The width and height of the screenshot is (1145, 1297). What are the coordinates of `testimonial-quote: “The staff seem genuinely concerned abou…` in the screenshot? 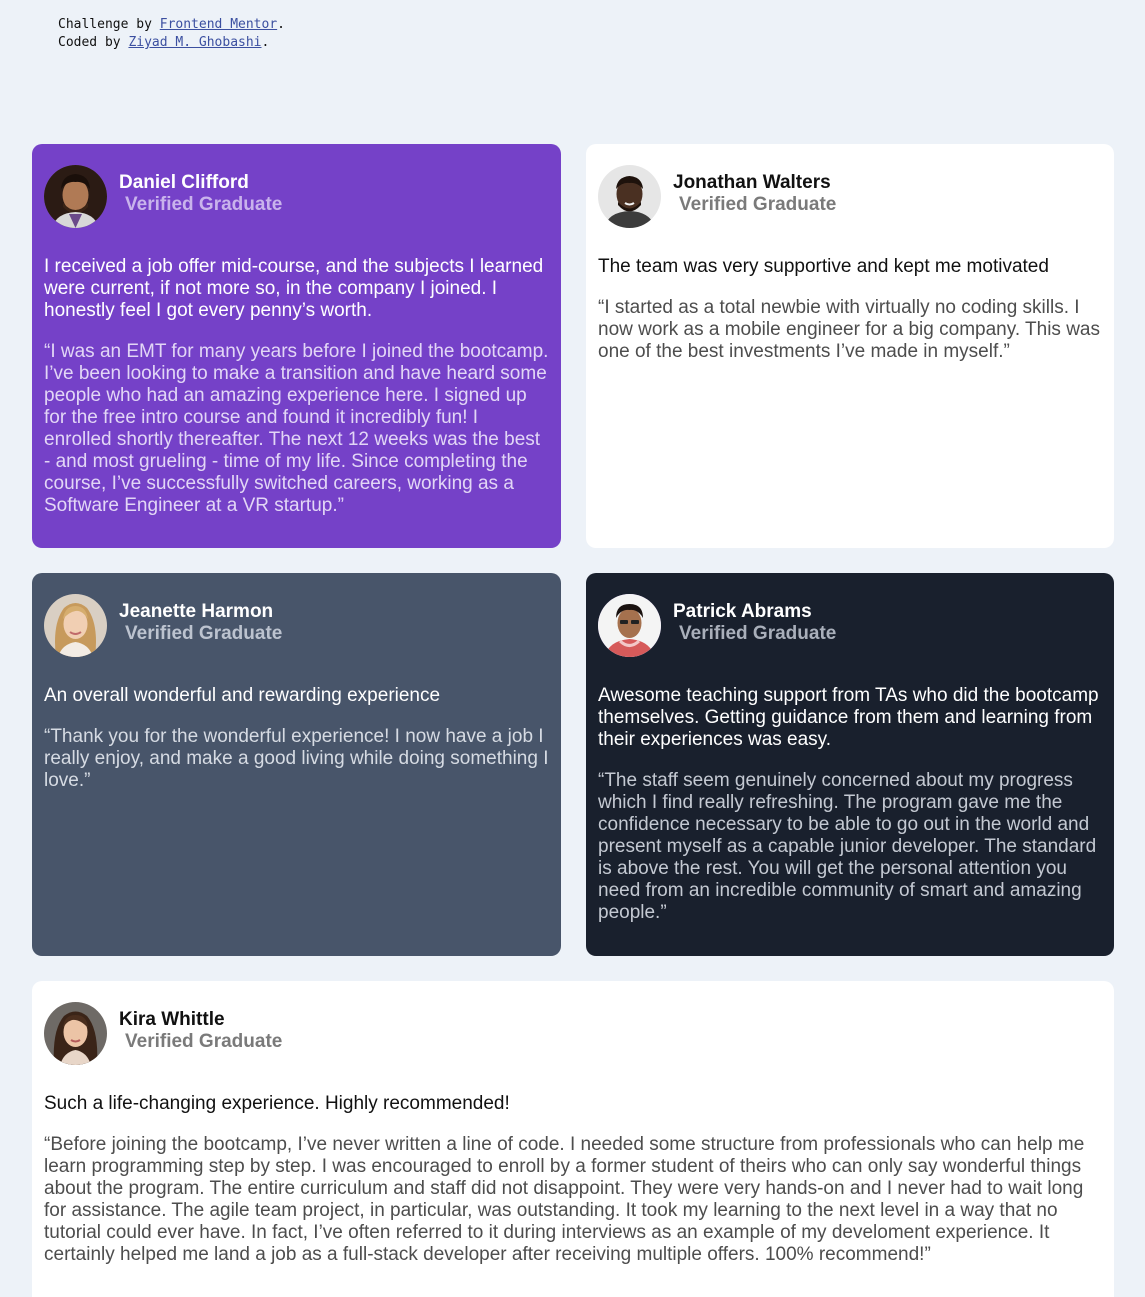 It's located at (847, 846).